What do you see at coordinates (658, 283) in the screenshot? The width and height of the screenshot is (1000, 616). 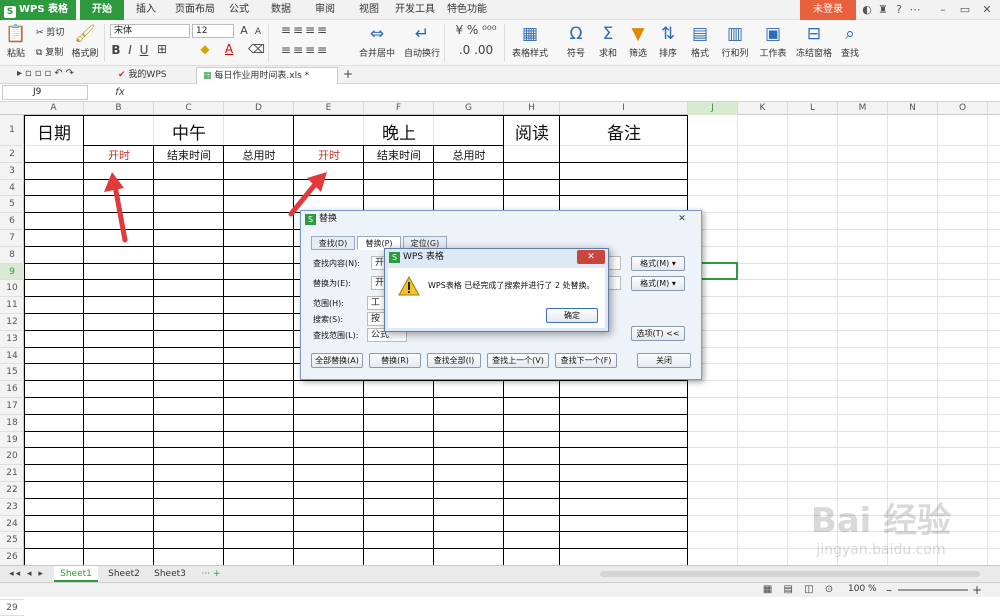 I see `format-button-2: 格式(M) ▾` at bounding box center [658, 283].